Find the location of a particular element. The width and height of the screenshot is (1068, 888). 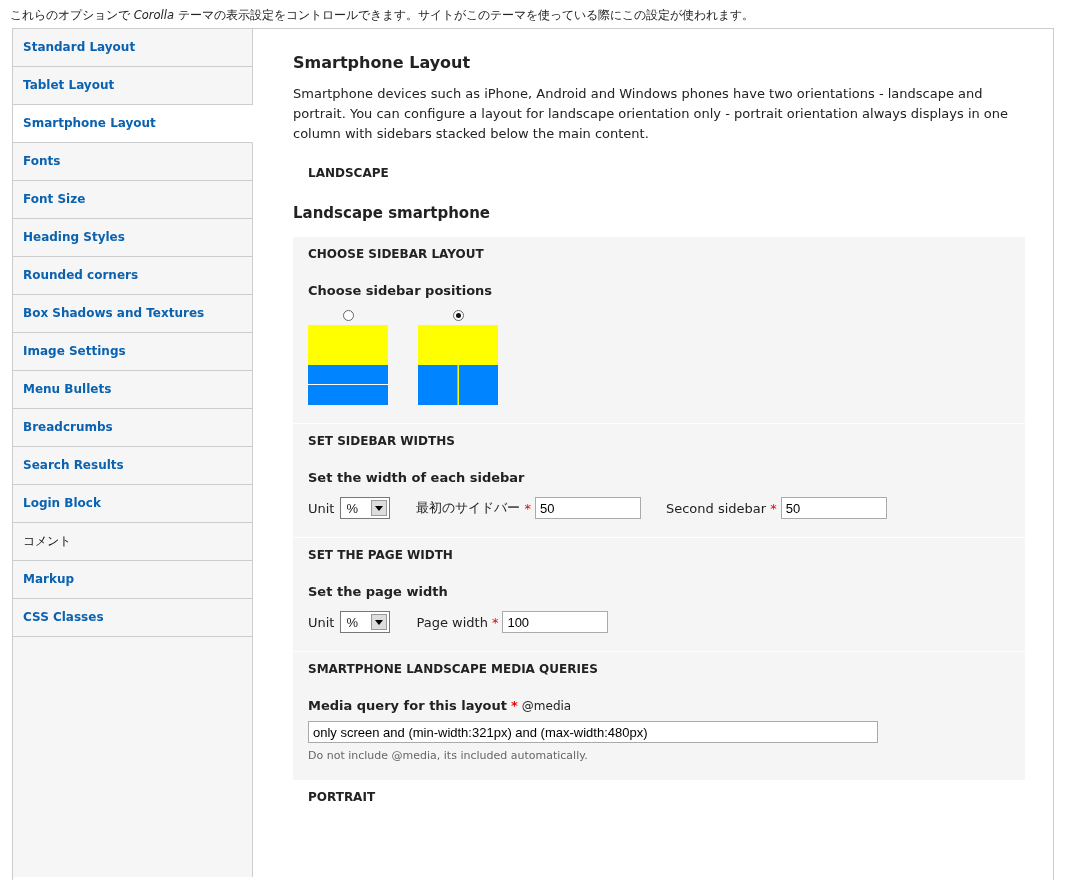

stacked-layout-drawing is located at coordinates (348, 365).